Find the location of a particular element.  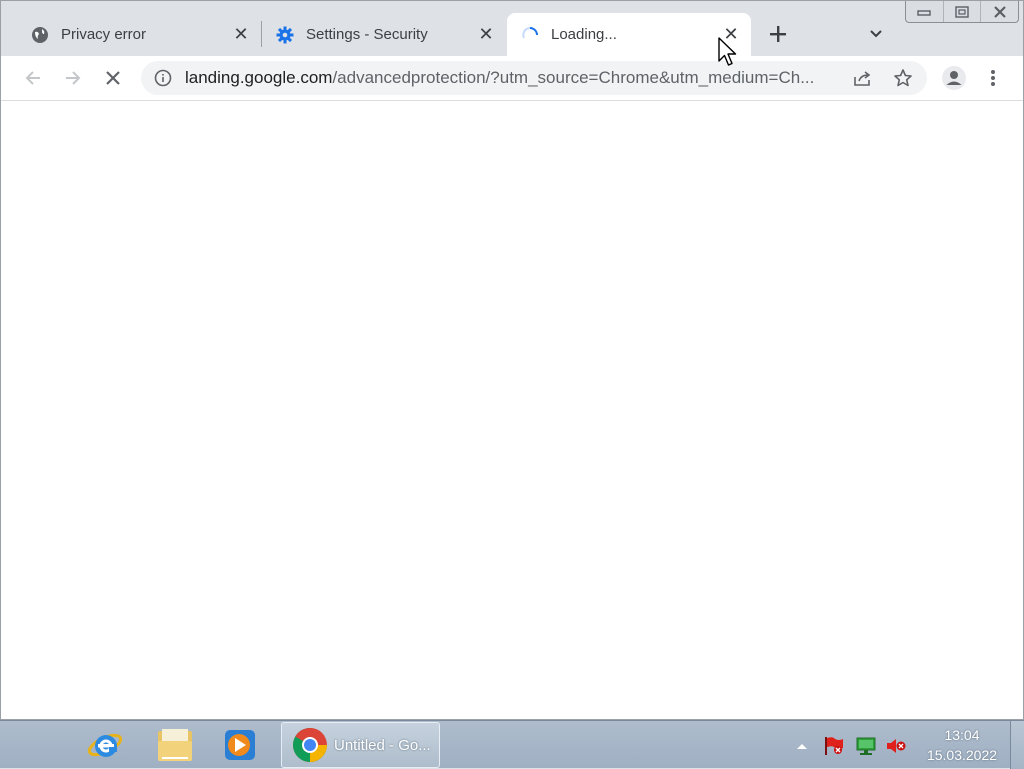

arrow-left-icon is located at coordinates (32, 78).